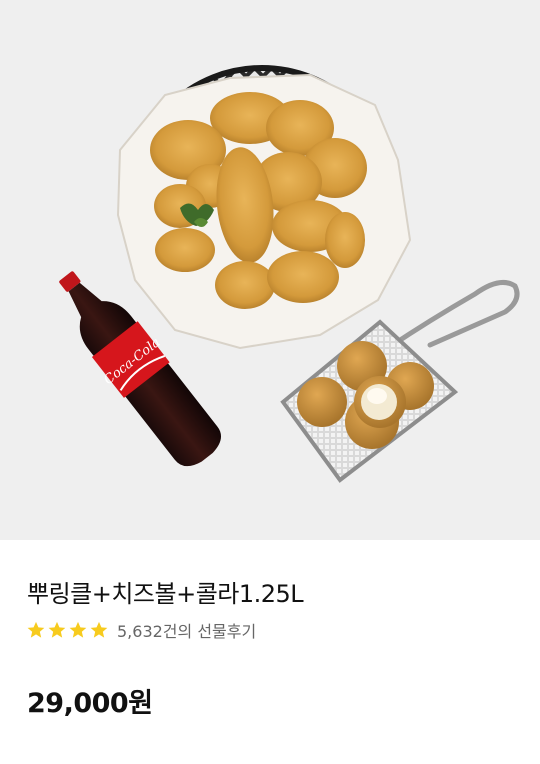  Describe the element at coordinates (67, 630) in the screenshot. I see `star-rating` at that location.